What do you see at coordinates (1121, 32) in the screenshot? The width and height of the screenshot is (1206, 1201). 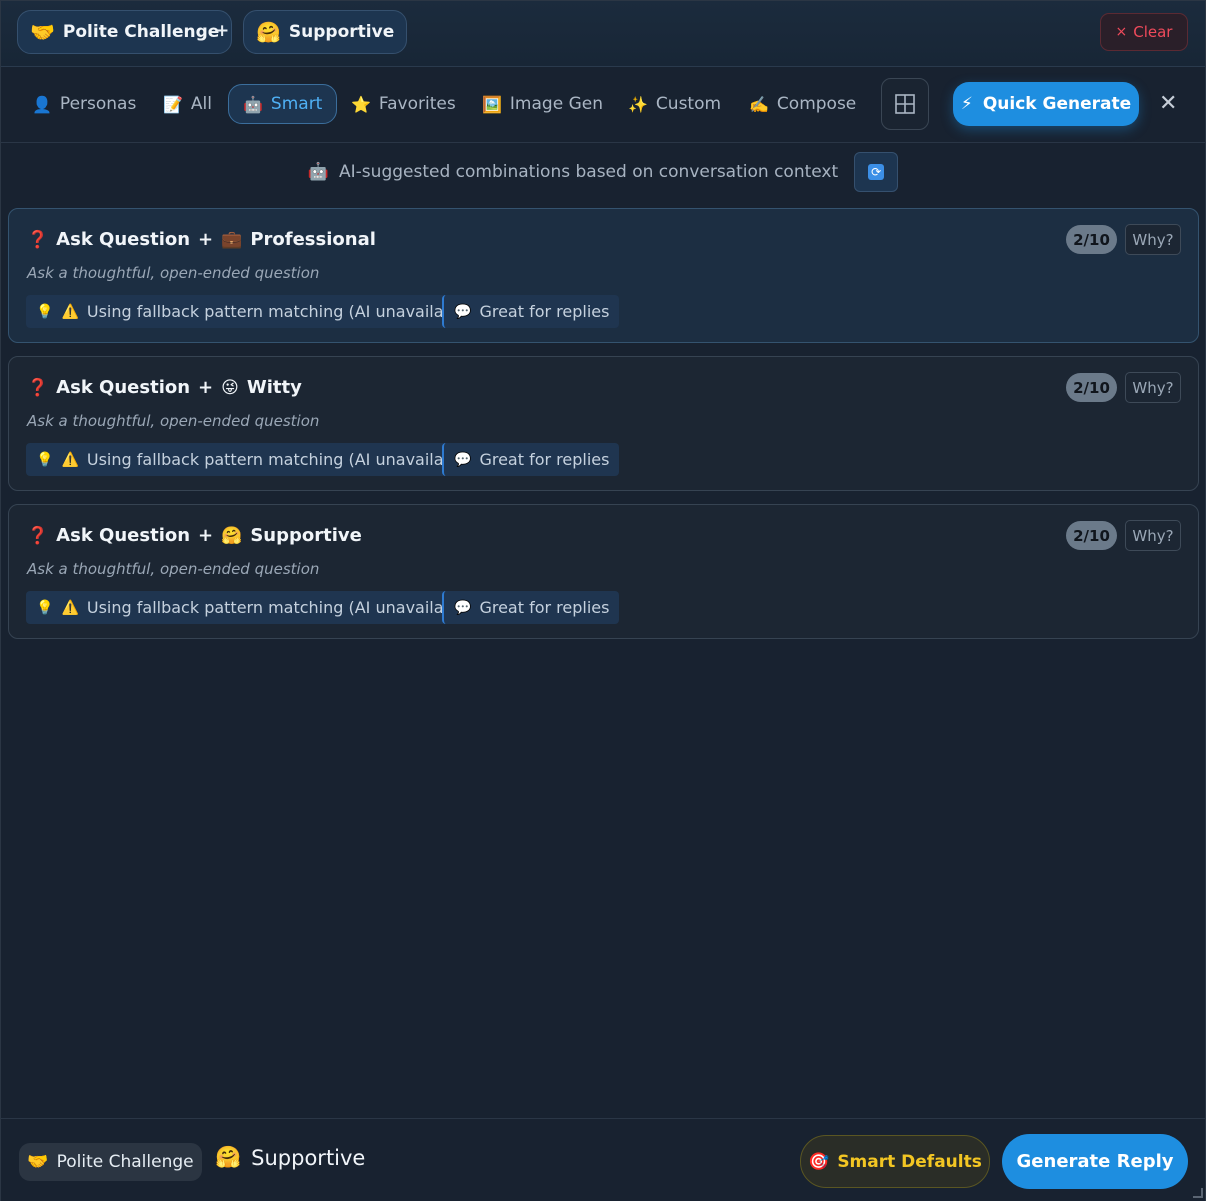 I see `close-icon: ×` at bounding box center [1121, 32].